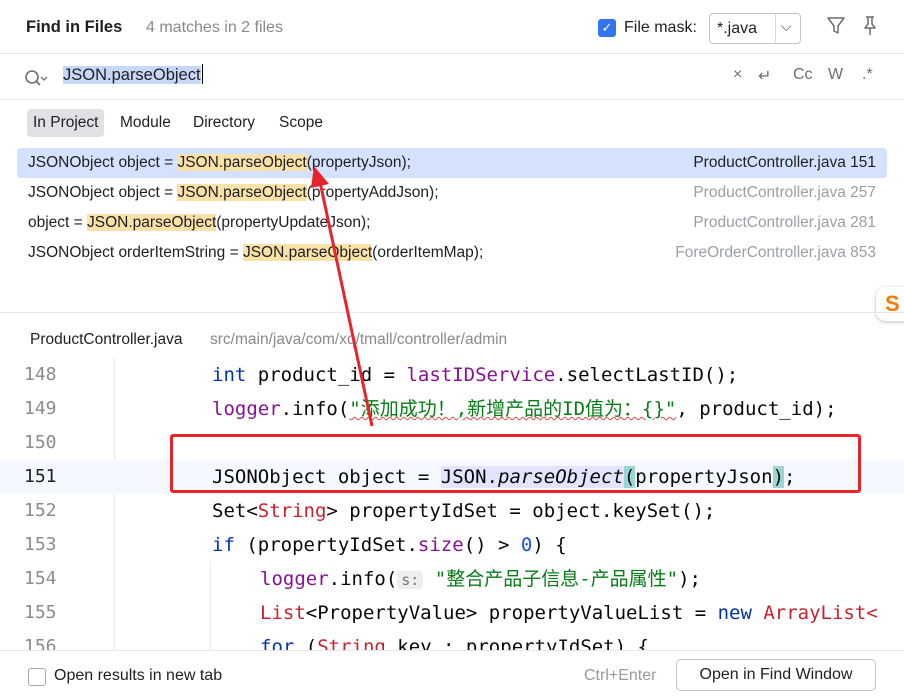 The height and width of the screenshot is (700, 904). What do you see at coordinates (775, 252) in the screenshot?
I see `result-file-location: ForeOrderController.java 853` at bounding box center [775, 252].